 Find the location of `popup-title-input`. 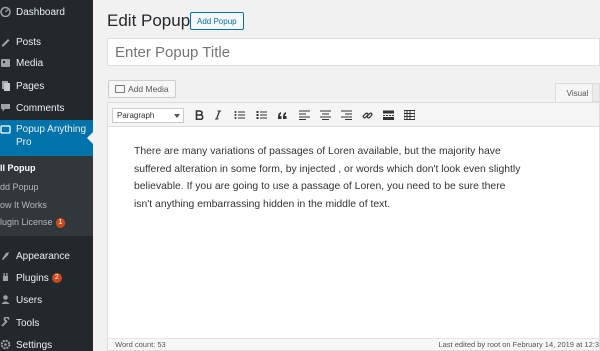

popup-title-input is located at coordinates (353, 52).